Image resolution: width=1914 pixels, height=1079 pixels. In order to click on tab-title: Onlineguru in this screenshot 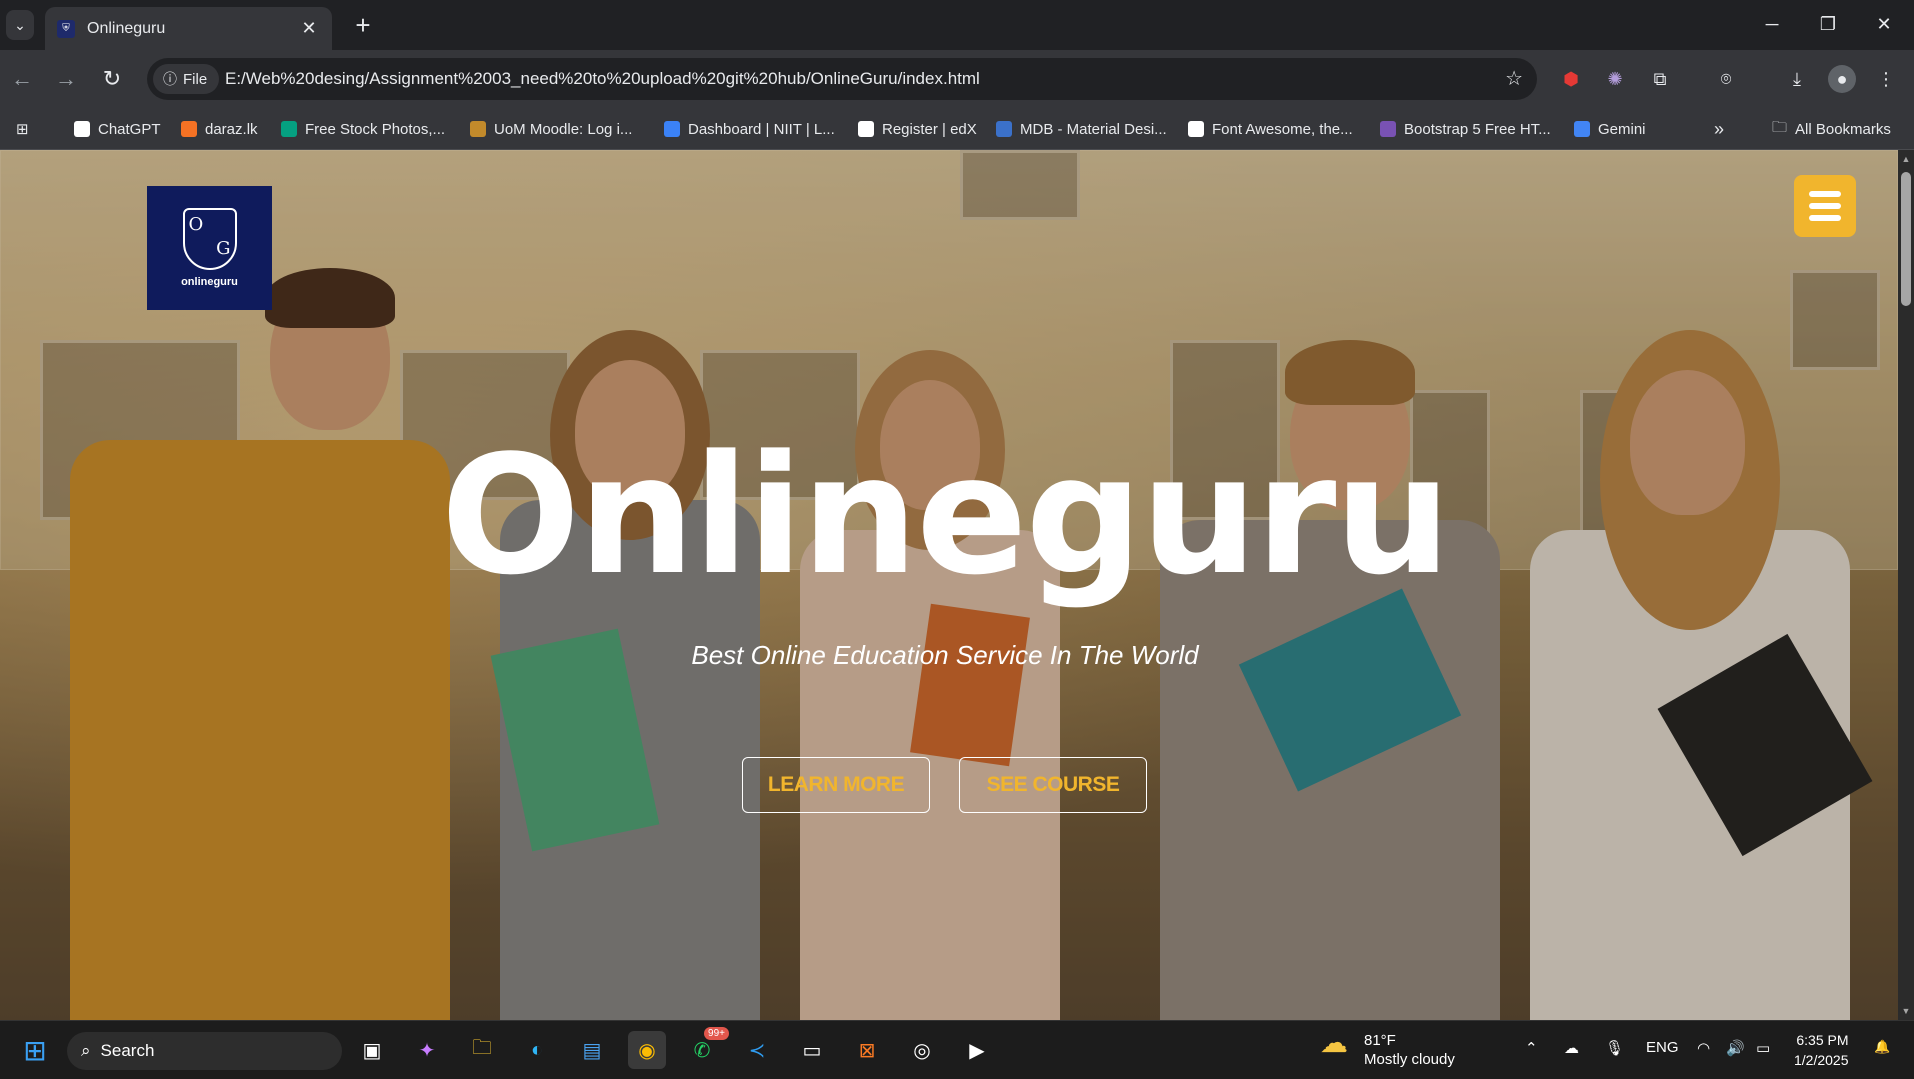, I will do `click(126, 28)`.